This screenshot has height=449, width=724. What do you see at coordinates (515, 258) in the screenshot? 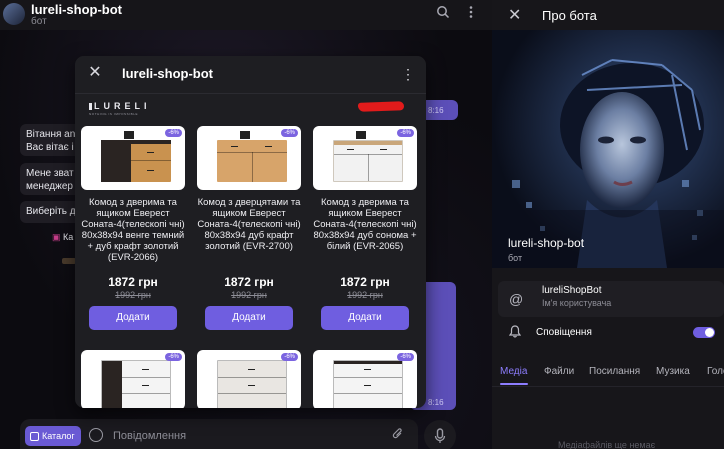
I see `bot-type-label: бот` at bounding box center [515, 258].